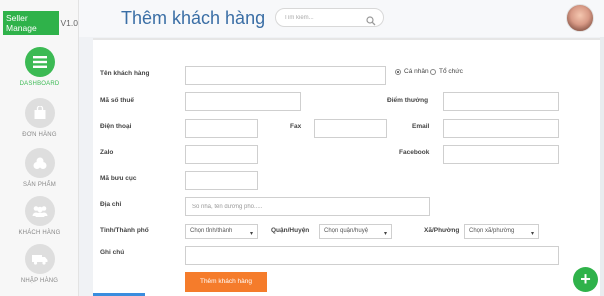 This screenshot has height=296, width=604. I want to click on sidebar-item-label: SẢN PHẨM, so click(39, 185).